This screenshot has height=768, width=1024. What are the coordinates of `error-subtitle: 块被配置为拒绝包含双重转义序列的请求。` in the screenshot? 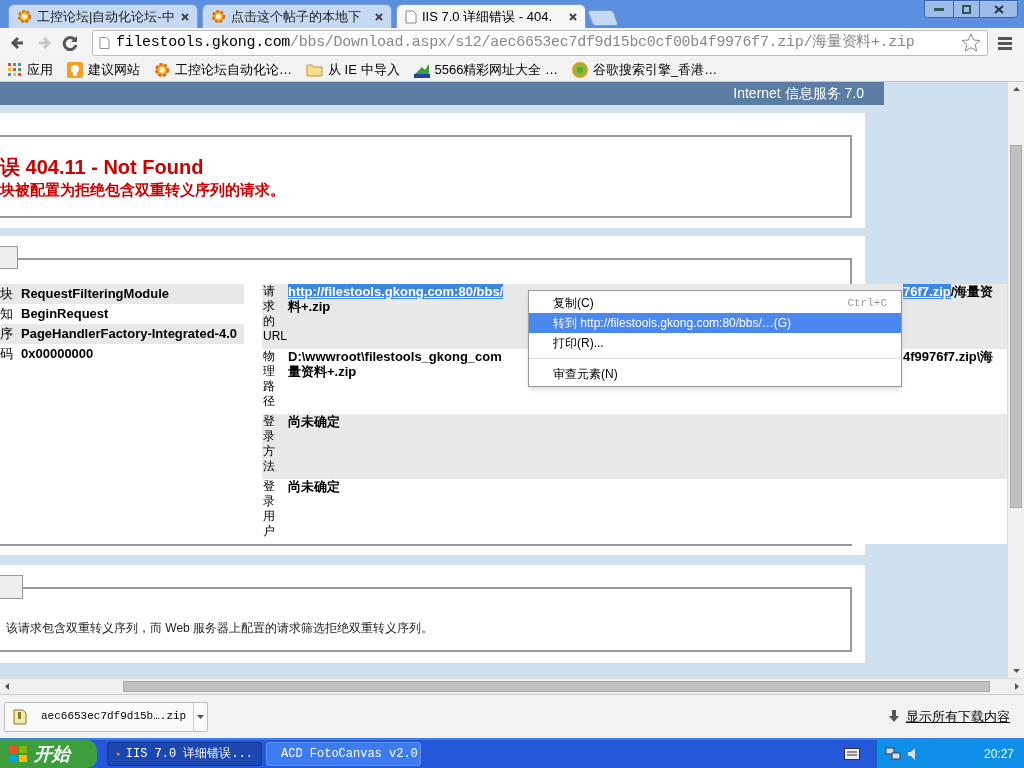 It's located at (143, 190).